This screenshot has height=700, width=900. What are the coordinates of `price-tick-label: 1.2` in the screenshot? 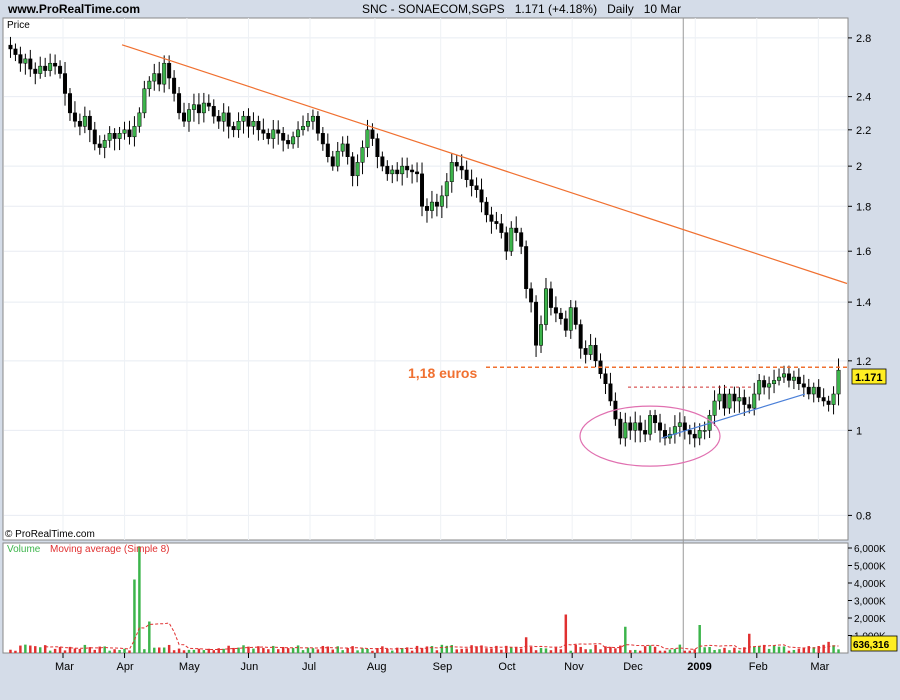 It's located at (863, 362).